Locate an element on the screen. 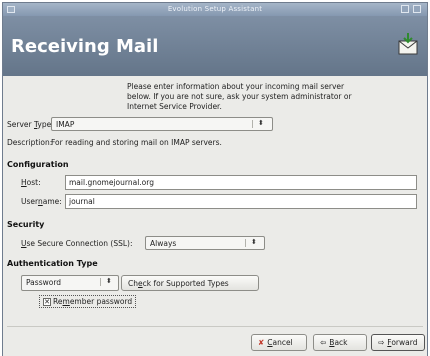 The image size is (430, 356). window-title: Evolution Setup Assistant is located at coordinates (215, 9).